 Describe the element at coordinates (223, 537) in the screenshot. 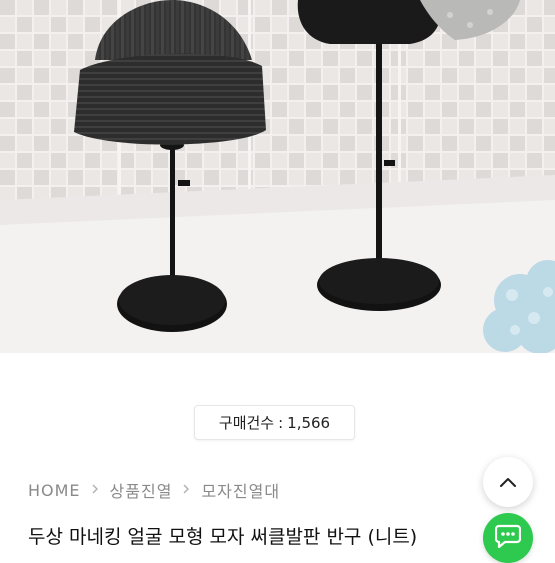

I see `product-title: 두상 마네킹 얼굴 모형 모자 써클발판 반구 (니트)` at that location.